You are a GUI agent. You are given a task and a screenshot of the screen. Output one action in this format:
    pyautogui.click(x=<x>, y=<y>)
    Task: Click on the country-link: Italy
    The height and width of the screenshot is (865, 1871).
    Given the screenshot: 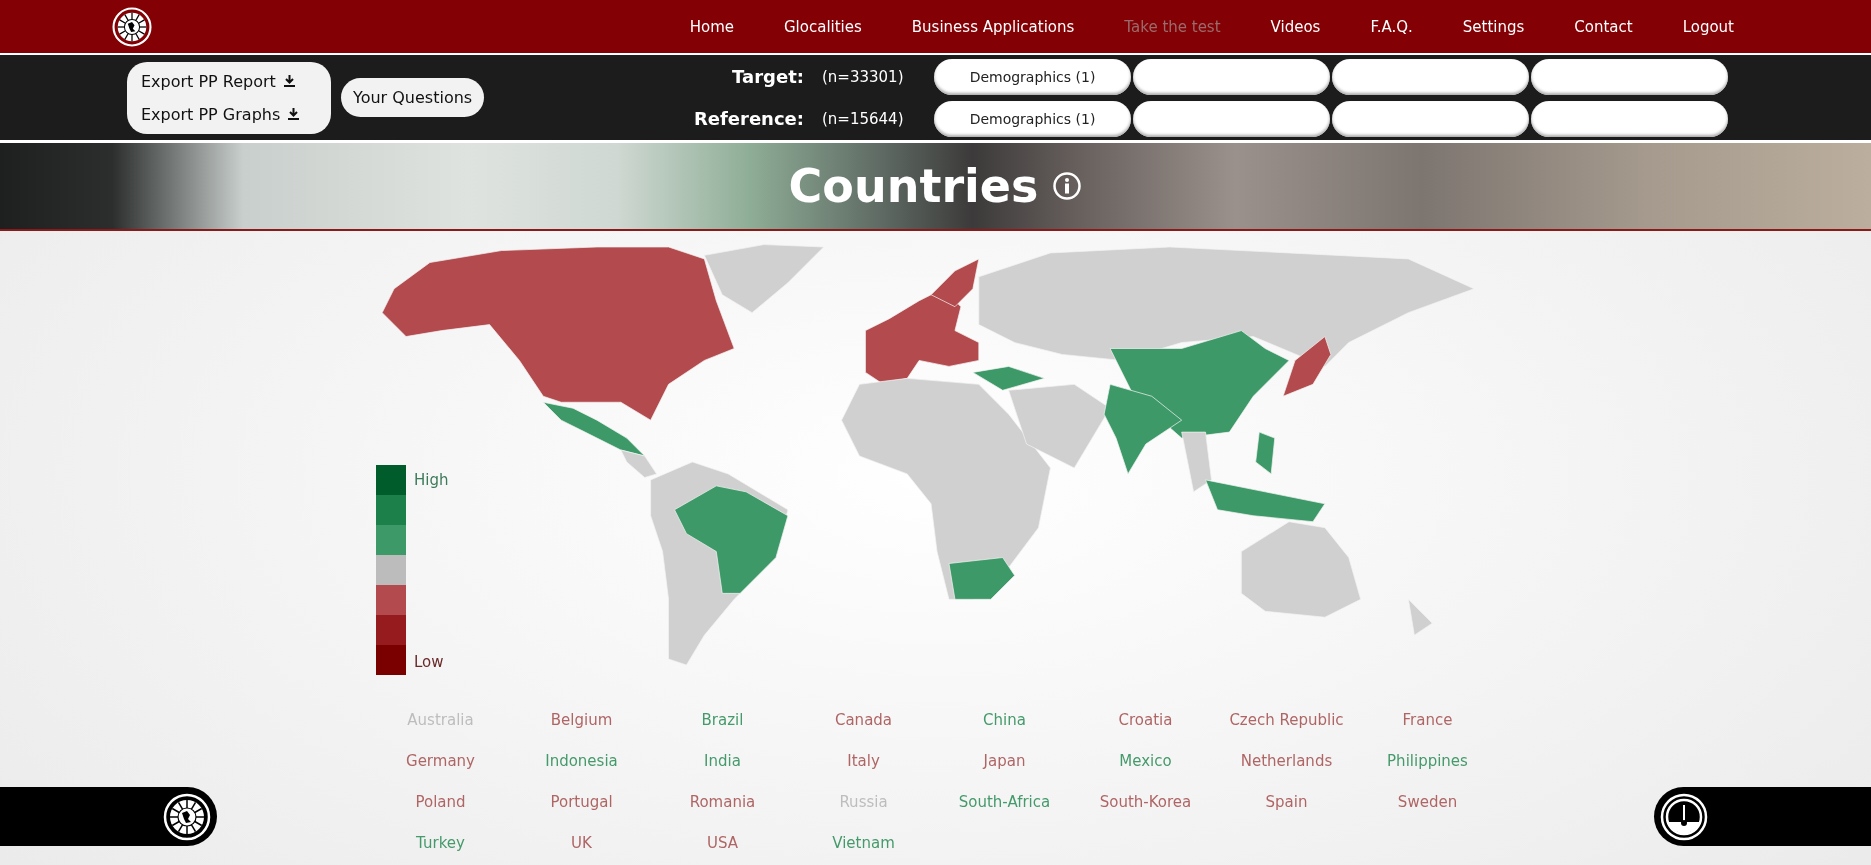 What is the action you would take?
    pyautogui.click(x=863, y=760)
    